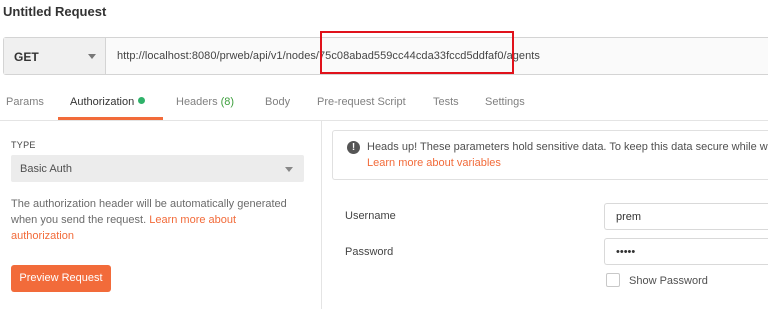  I want to click on show-password-checkbox, so click(613, 280).